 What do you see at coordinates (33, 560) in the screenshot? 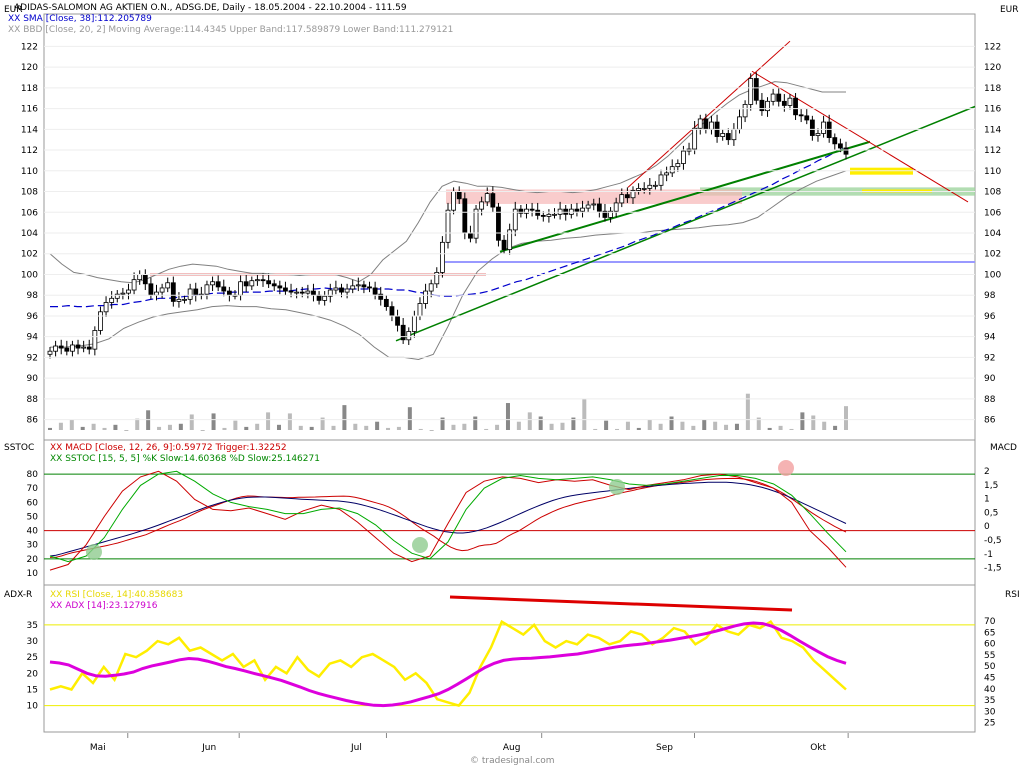
I see `sstoc-tick-left: 20` at bounding box center [33, 560].